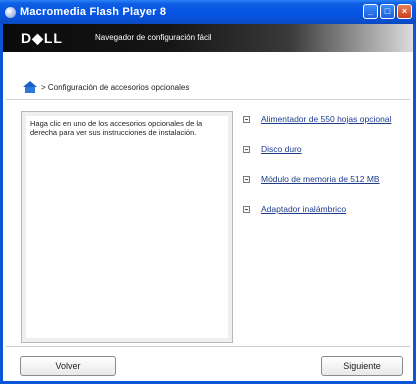  I want to click on breadcrumb: > Configuración de accesorios opcionales, so click(106, 87).